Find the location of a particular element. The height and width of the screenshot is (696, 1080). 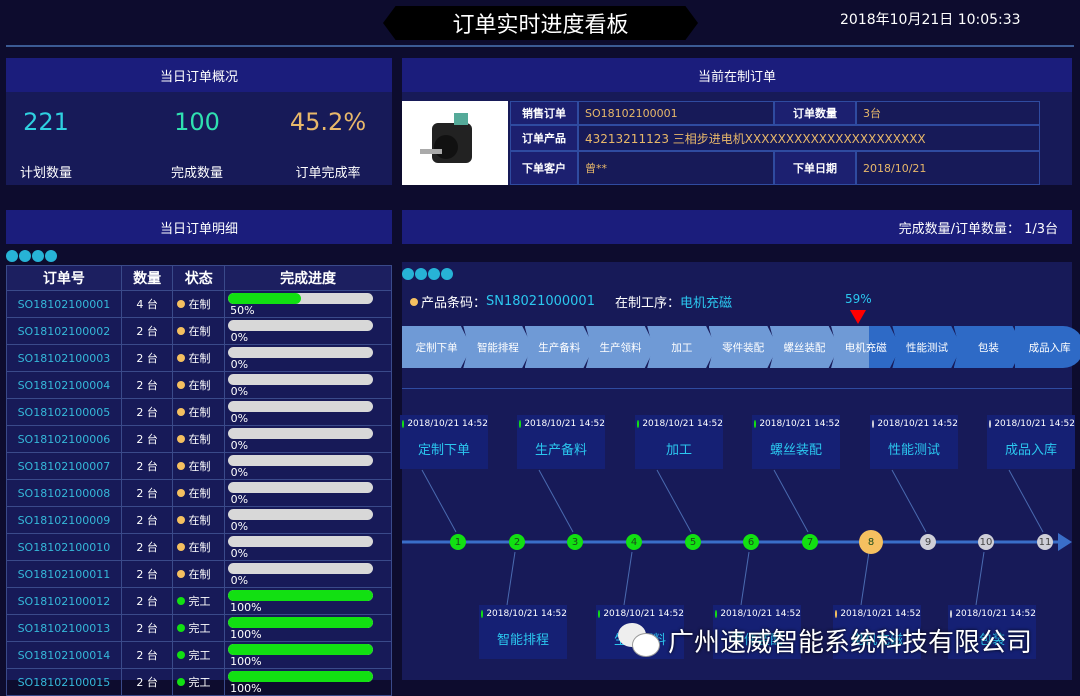

step-card: 2018/10/21 14:52 加工 is located at coordinates (679, 442).